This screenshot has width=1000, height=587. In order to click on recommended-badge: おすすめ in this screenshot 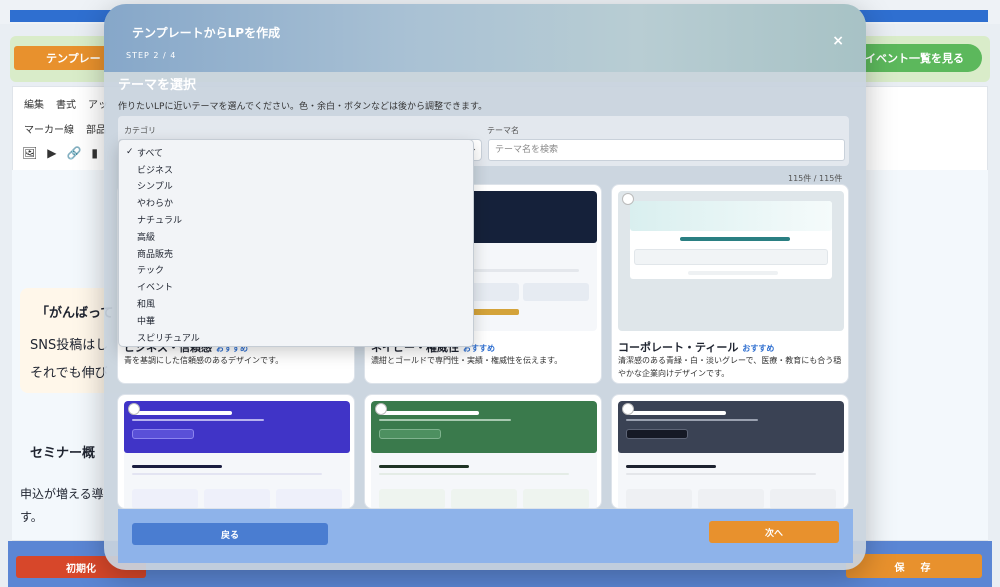, I will do `click(758, 348)`.